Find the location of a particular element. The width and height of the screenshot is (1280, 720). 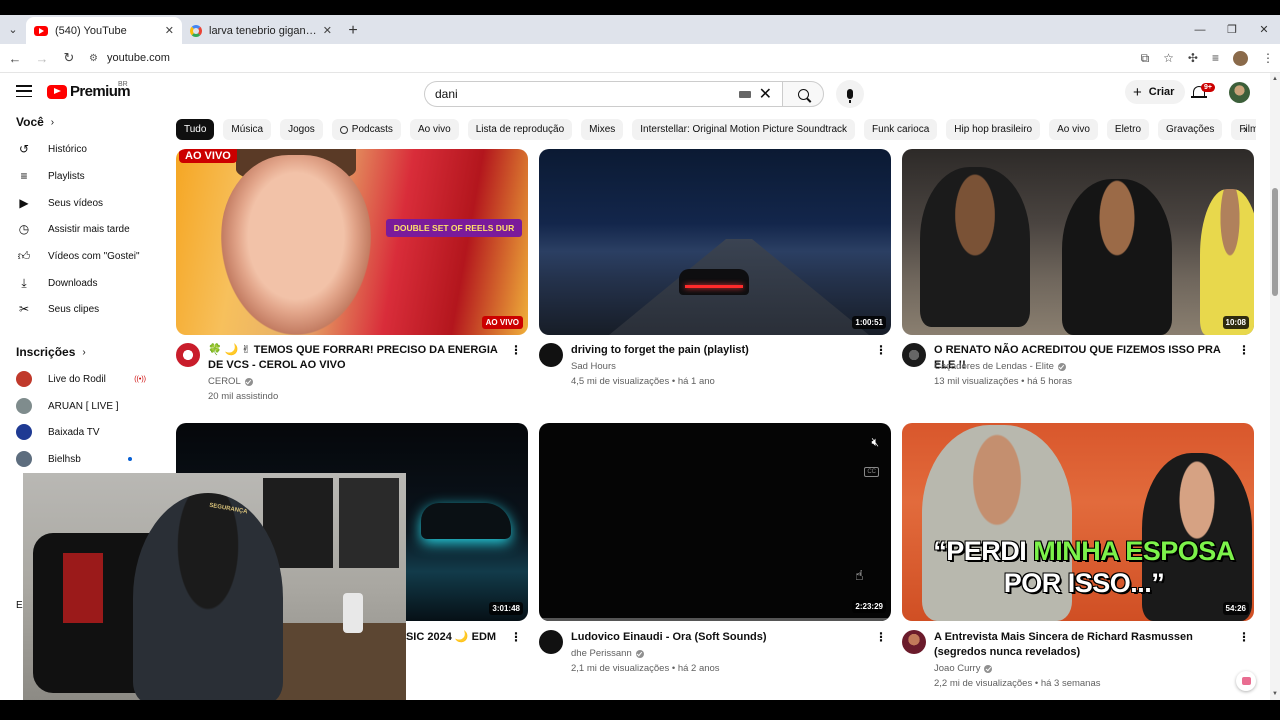

back-arrow-icon: ← is located at coordinates (15, 58).